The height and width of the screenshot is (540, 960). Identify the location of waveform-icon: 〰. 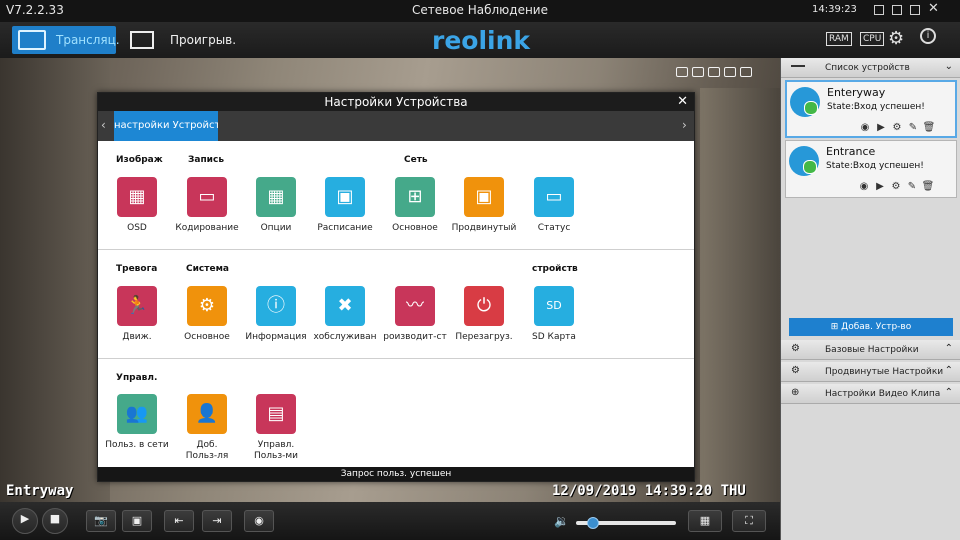
(415, 305).